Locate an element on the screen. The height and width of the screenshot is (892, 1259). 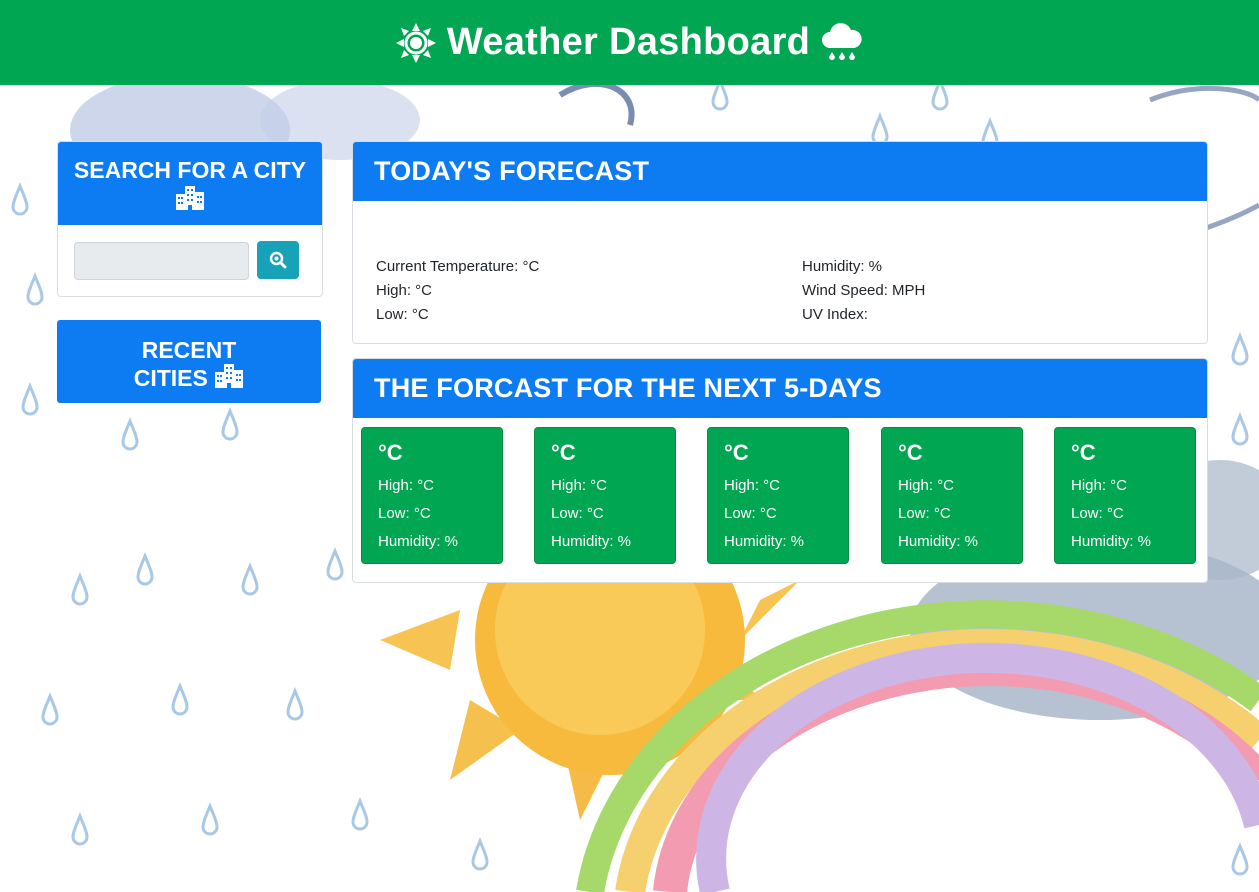
recent-cities-heading: RECENT CITIES is located at coordinates (189, 356).